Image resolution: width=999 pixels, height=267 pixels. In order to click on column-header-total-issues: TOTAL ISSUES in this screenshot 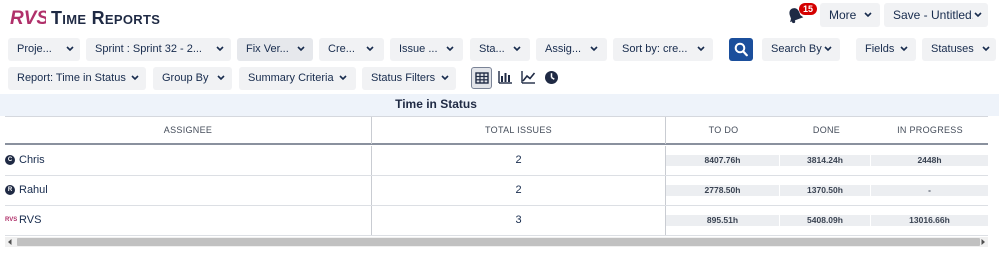, I will do `click(519, 130)`.